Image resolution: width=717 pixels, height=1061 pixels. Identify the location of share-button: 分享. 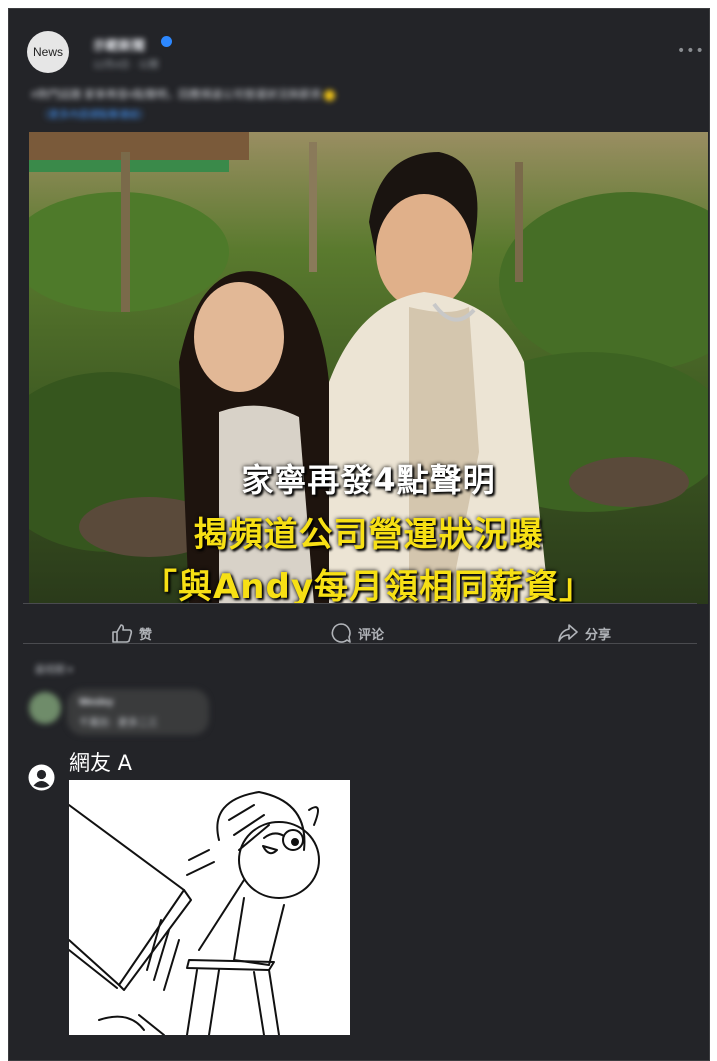
(584, 633).